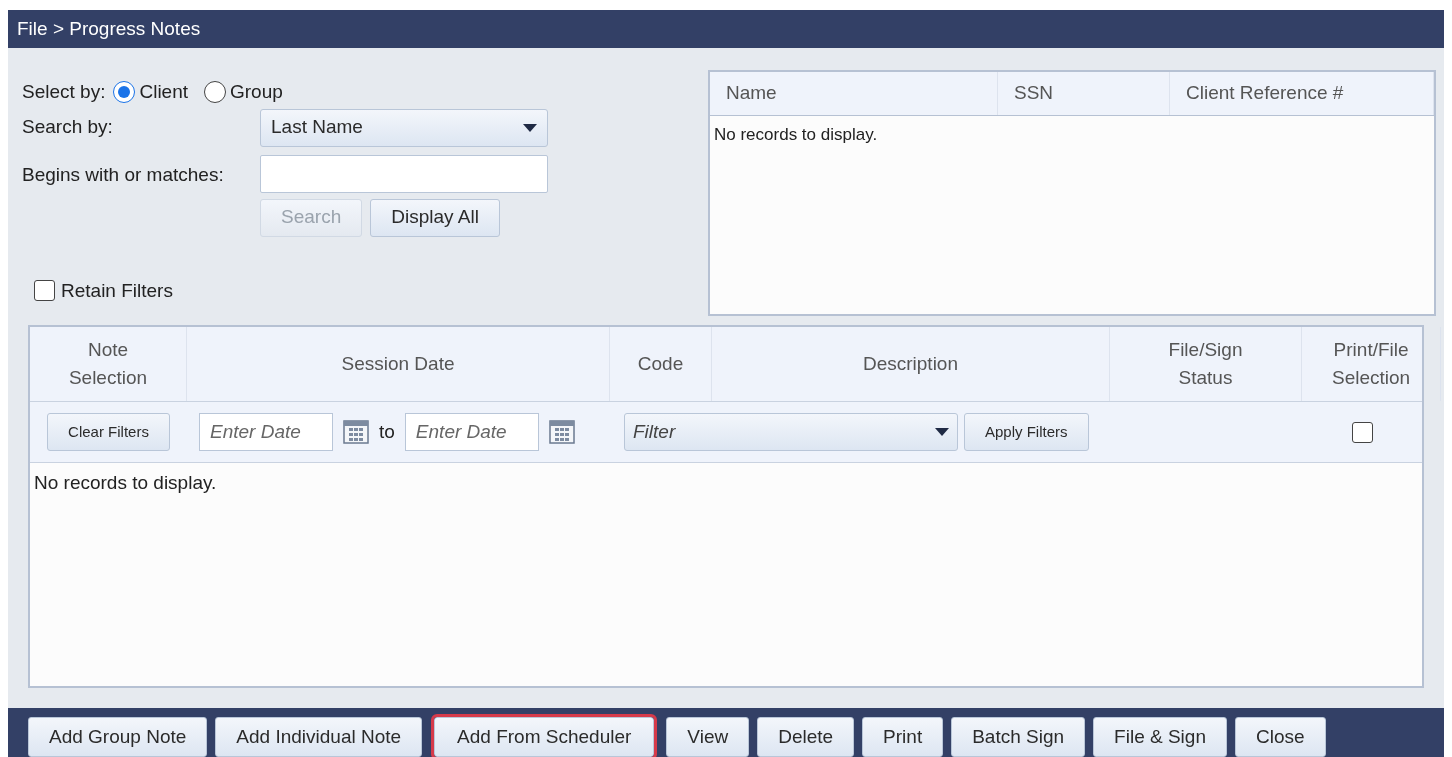 The height and width of the screenshot is (757, 1452). What do you see at coordinates (123, 174) in the screenshot?
I see `match-label: Begins with or matches:` at bounding box center [123, 174].